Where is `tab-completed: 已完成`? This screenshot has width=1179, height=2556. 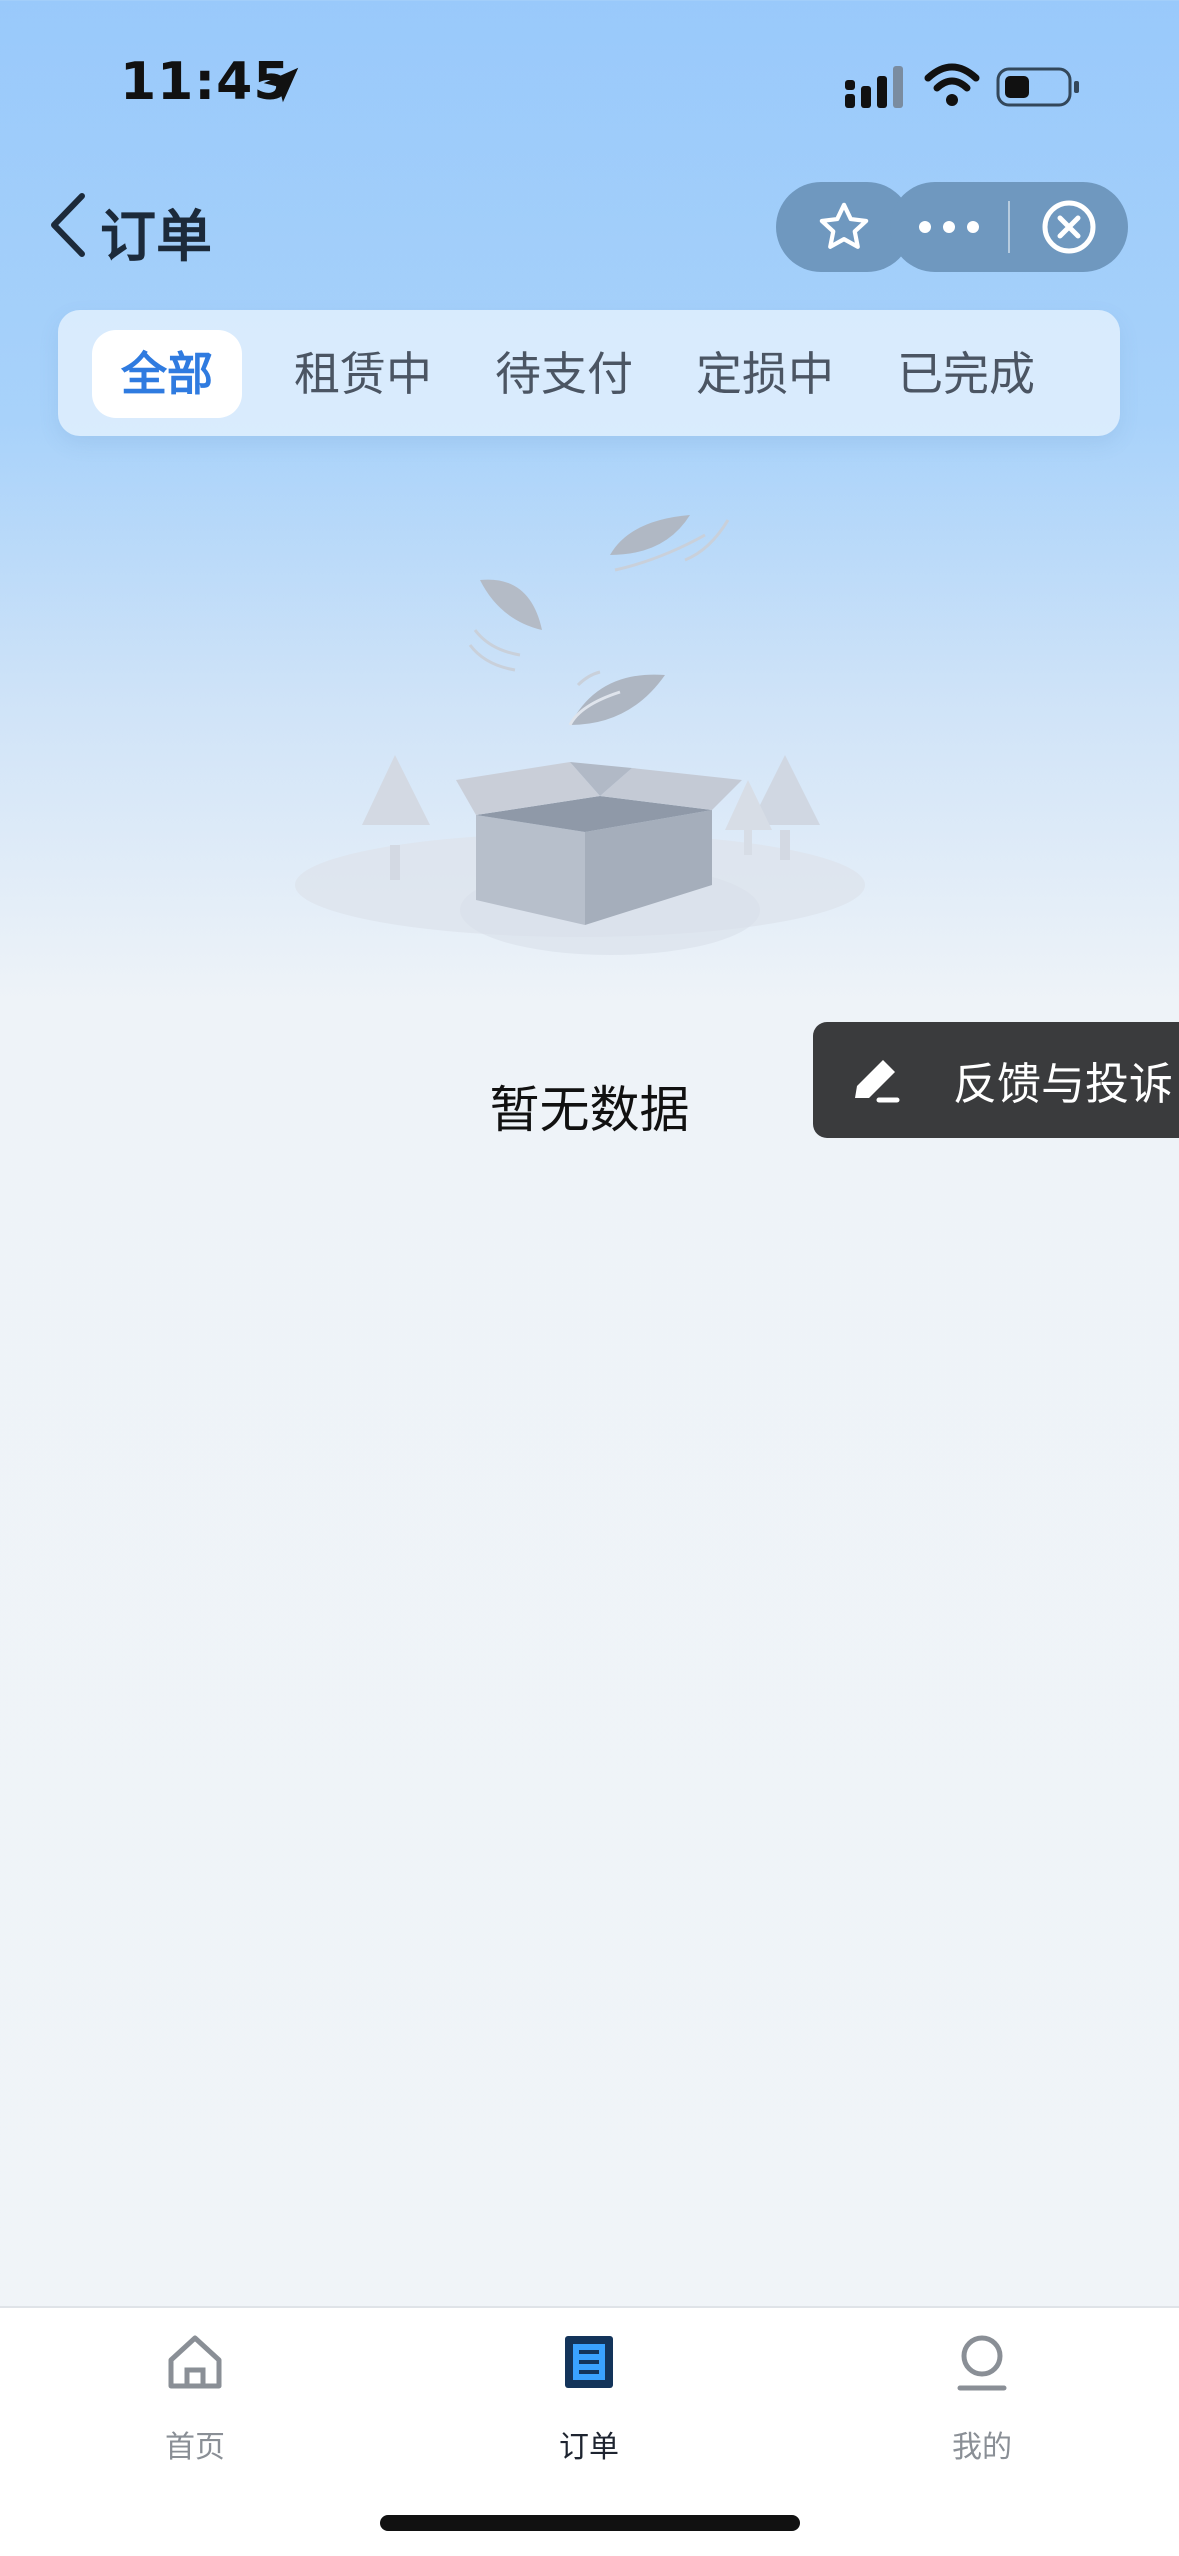
tab-completed: 已完成 is located at coordinates (966, 374).